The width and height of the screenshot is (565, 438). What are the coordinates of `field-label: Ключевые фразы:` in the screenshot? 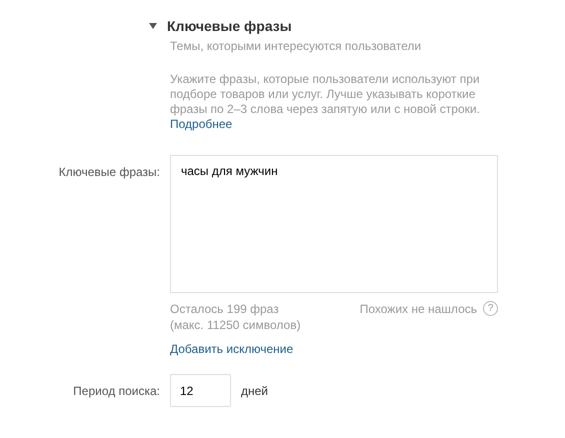 It's located at (109, 172).